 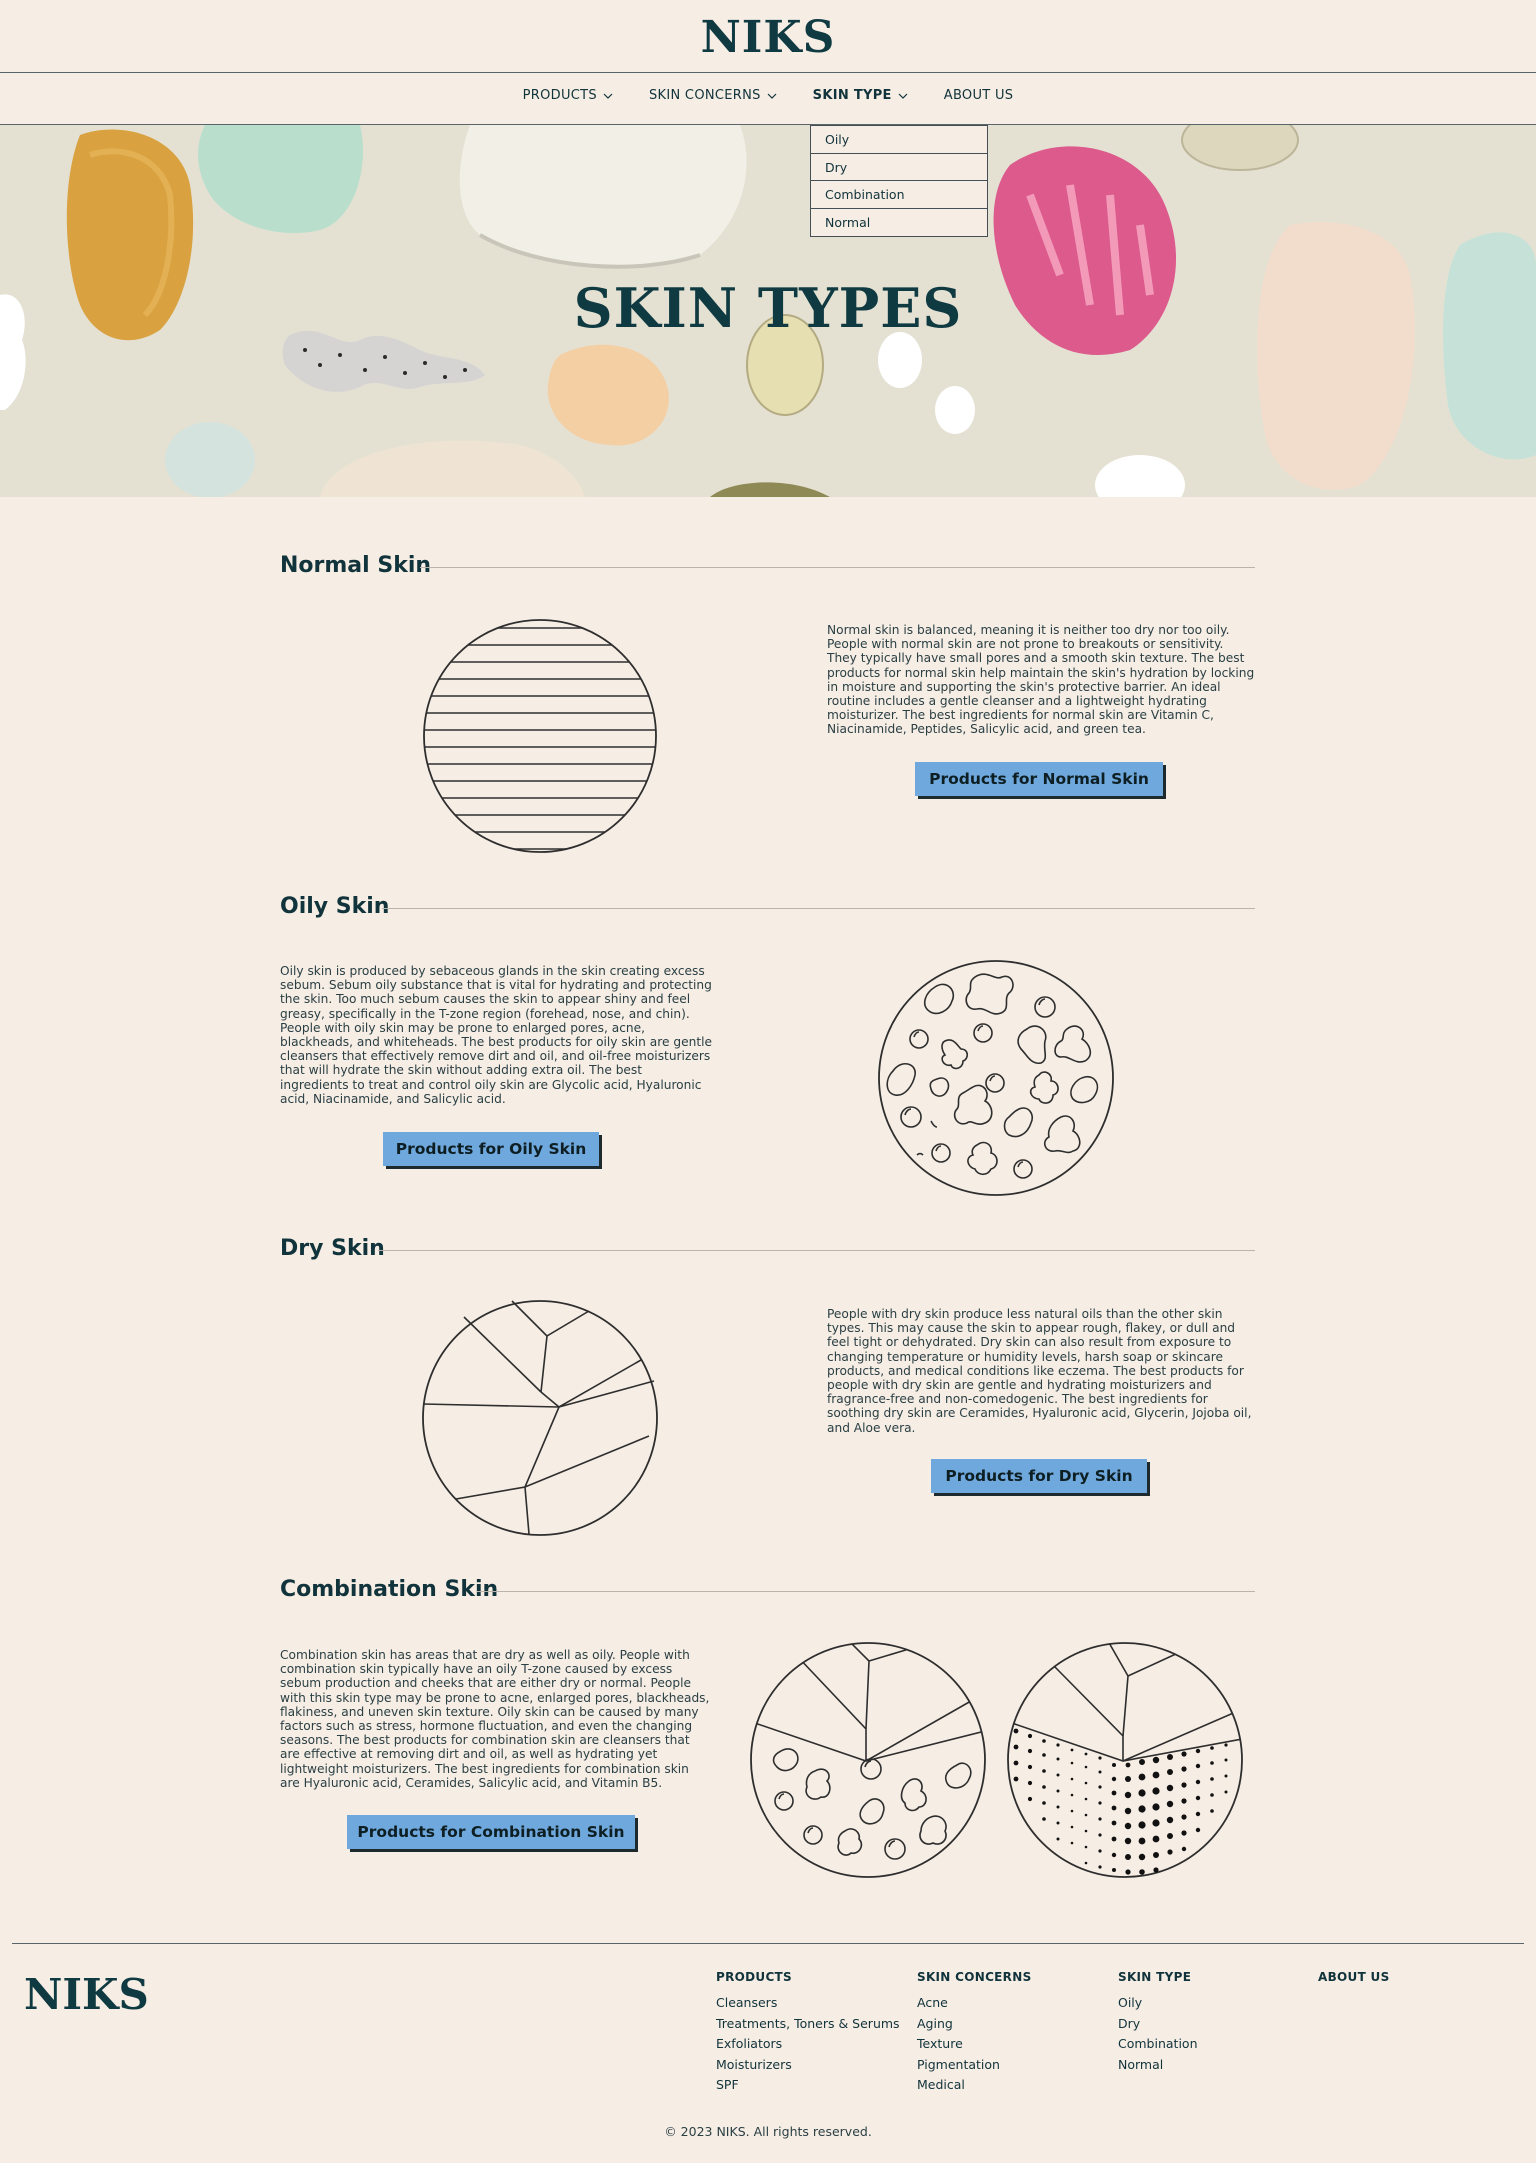 I want to click on section-title-dry: Dry Skin, so click(x=332, y=1248).